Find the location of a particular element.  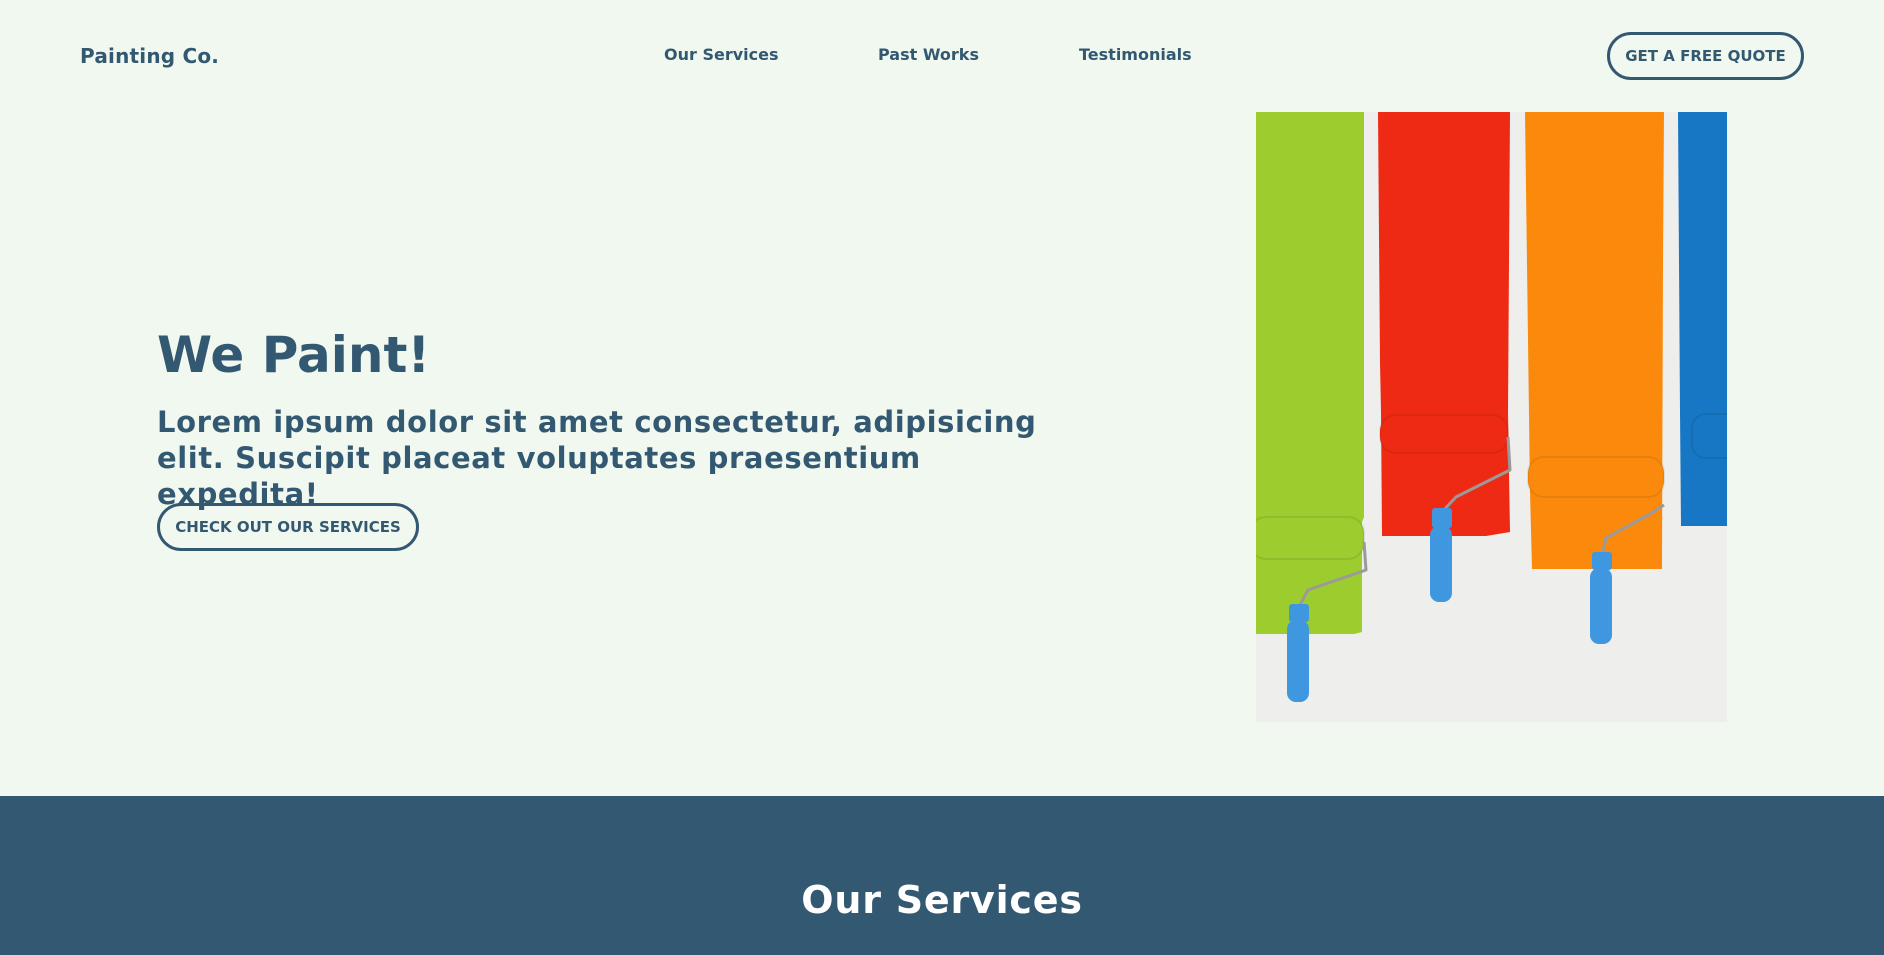

orange-roller-handle is located at coordinates (1602, 561).